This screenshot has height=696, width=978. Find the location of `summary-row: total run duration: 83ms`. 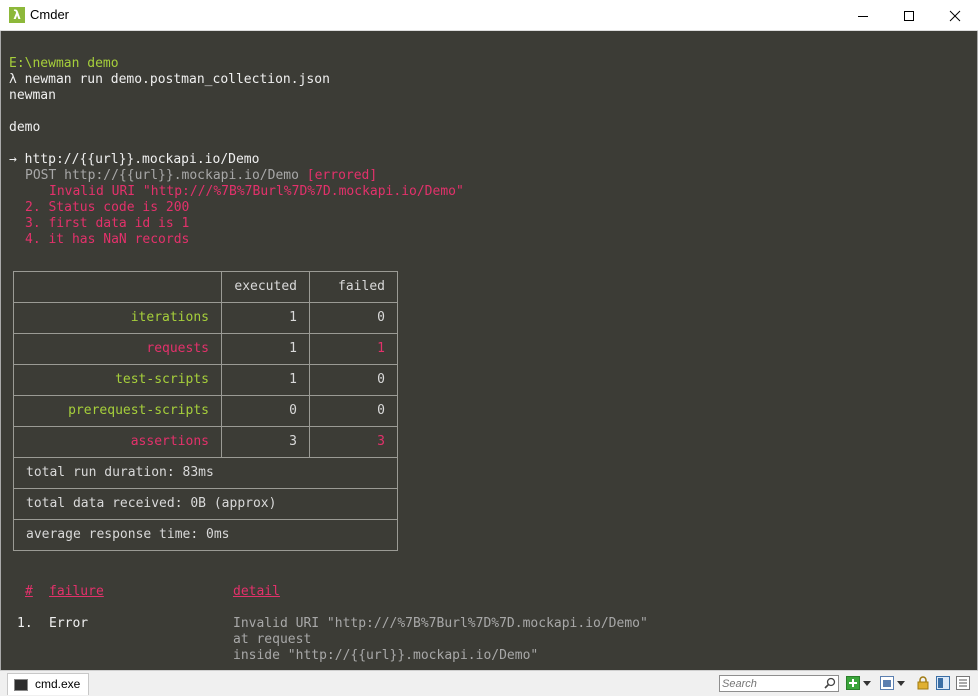

summary-row: total run duration: 83ms is located at coordinates (205, 473).